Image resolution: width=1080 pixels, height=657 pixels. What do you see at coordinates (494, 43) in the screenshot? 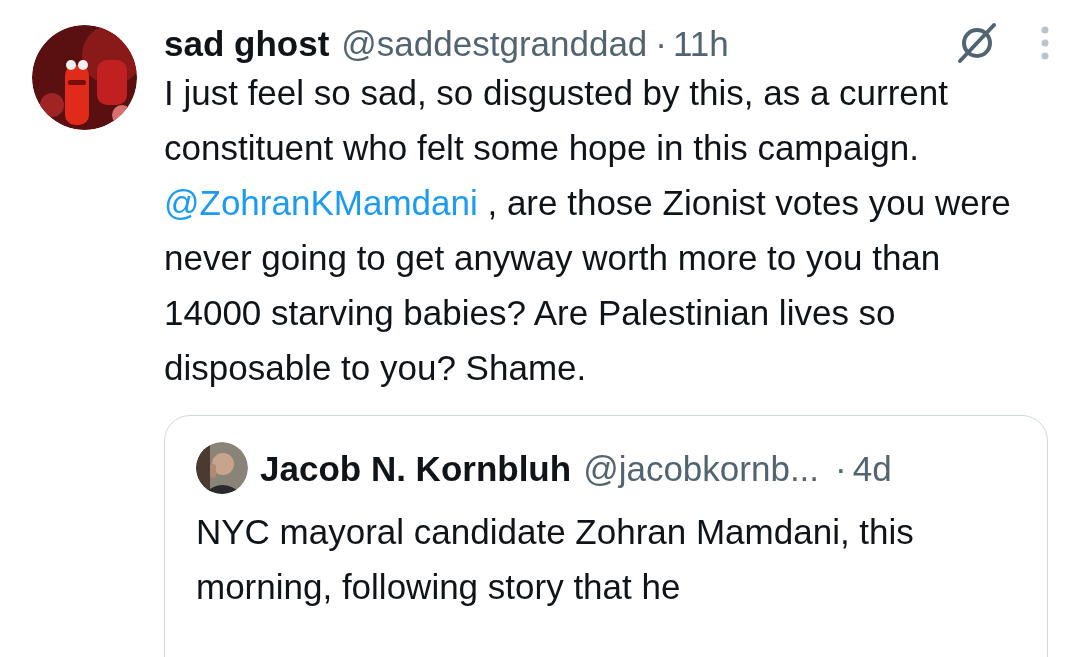
I see `user-handle: @saddestgranddad` at bounding box center [494, 43].